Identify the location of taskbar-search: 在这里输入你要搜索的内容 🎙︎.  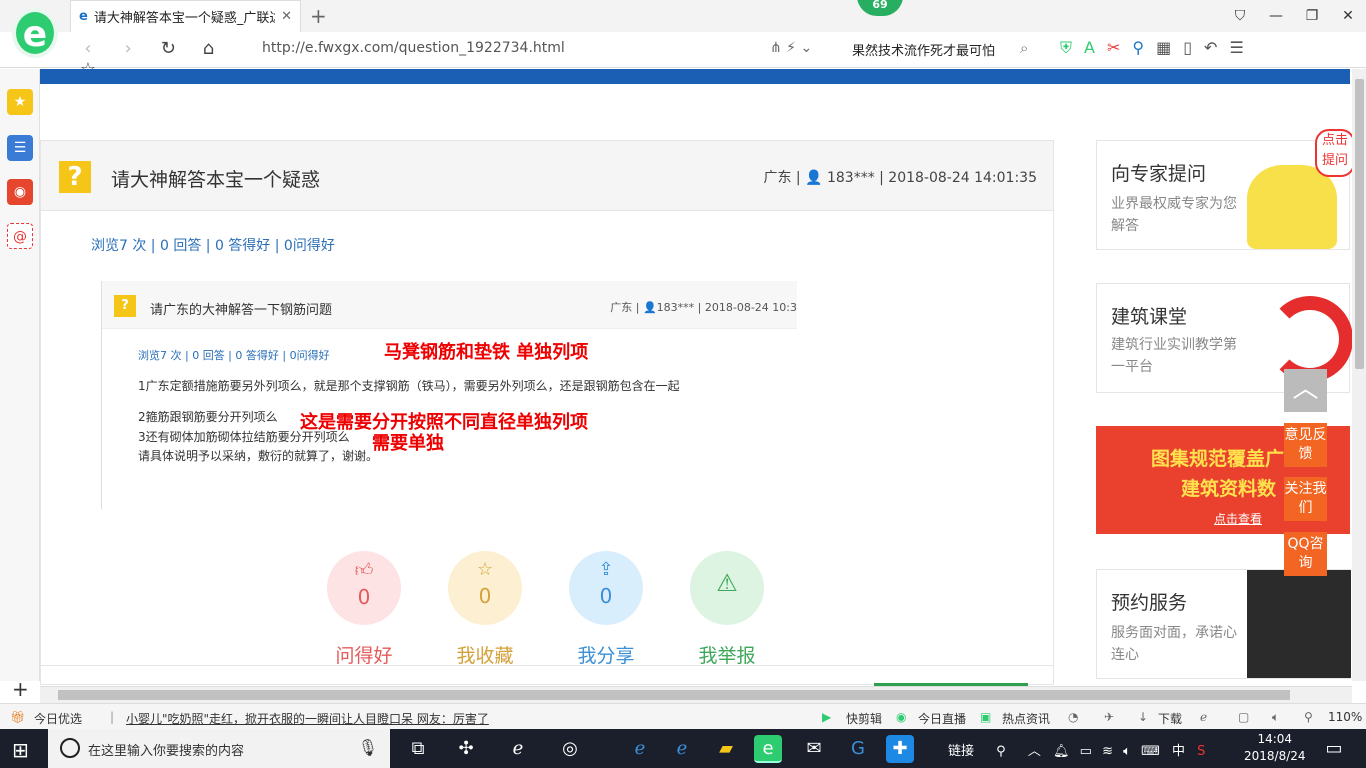
(219, 748).